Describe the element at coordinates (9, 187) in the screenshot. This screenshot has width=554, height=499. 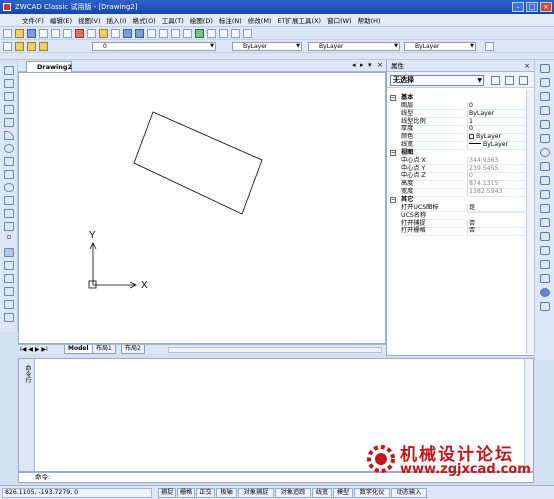
I see `ellipse-icon` at that location.